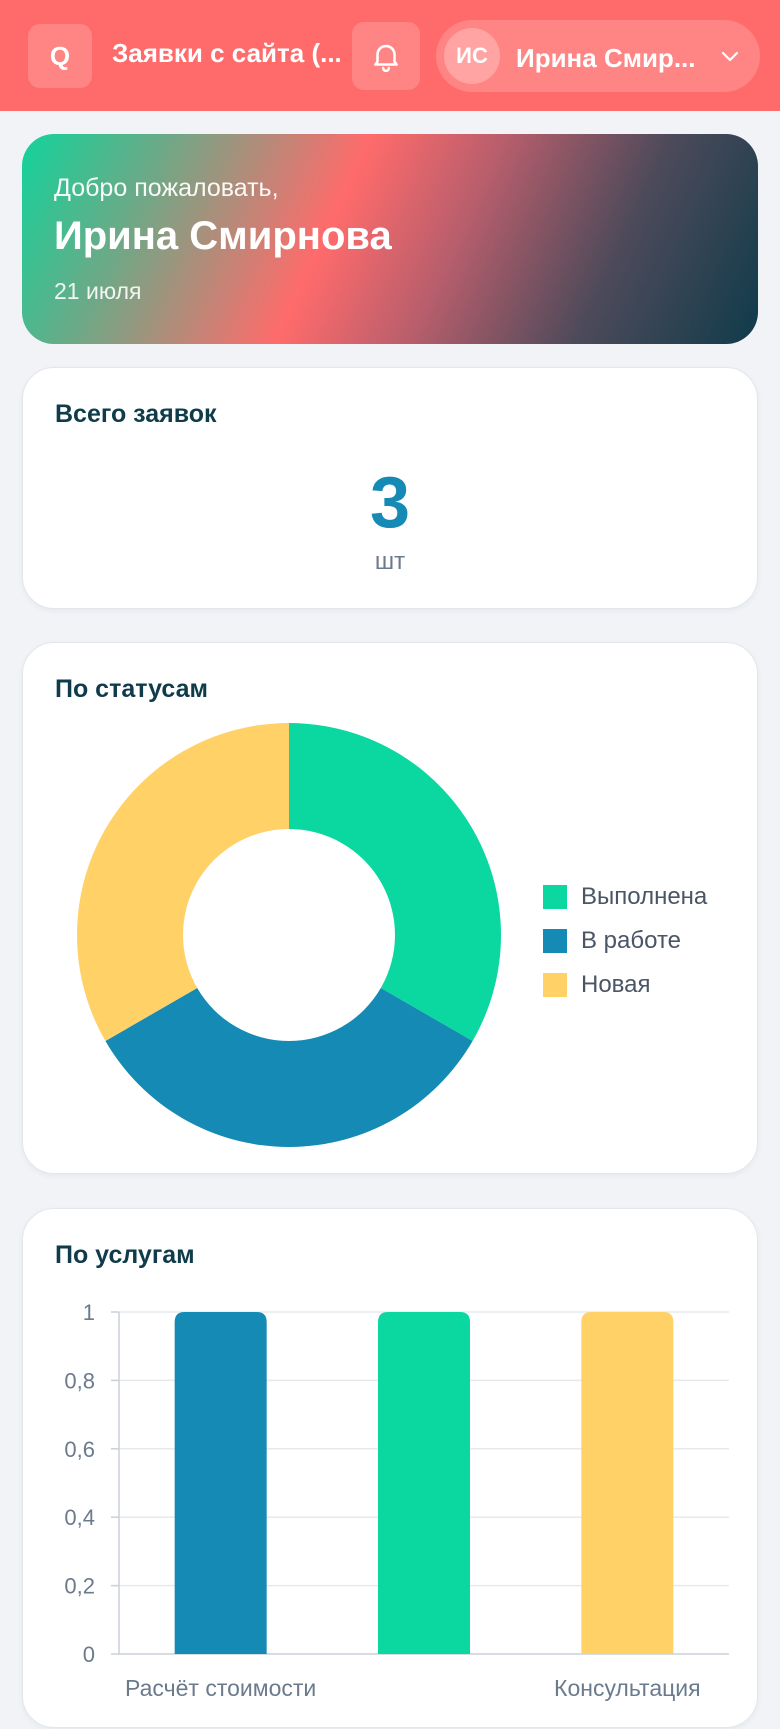  Describe the element at coordinates (89, 1312) in the screenshot. I see `y-tick-label: 1` at that location.